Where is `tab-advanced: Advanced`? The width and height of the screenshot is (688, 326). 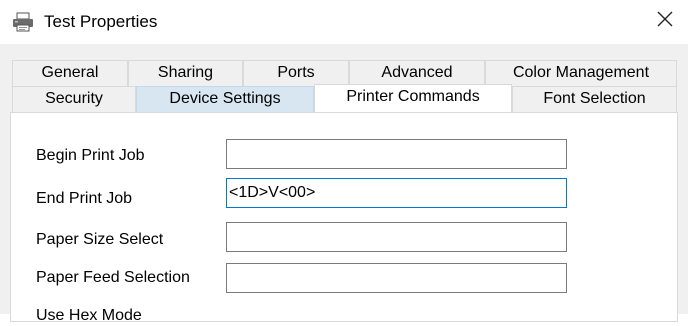 tab-advanced: Advanced is located at coordinates (417, 73).